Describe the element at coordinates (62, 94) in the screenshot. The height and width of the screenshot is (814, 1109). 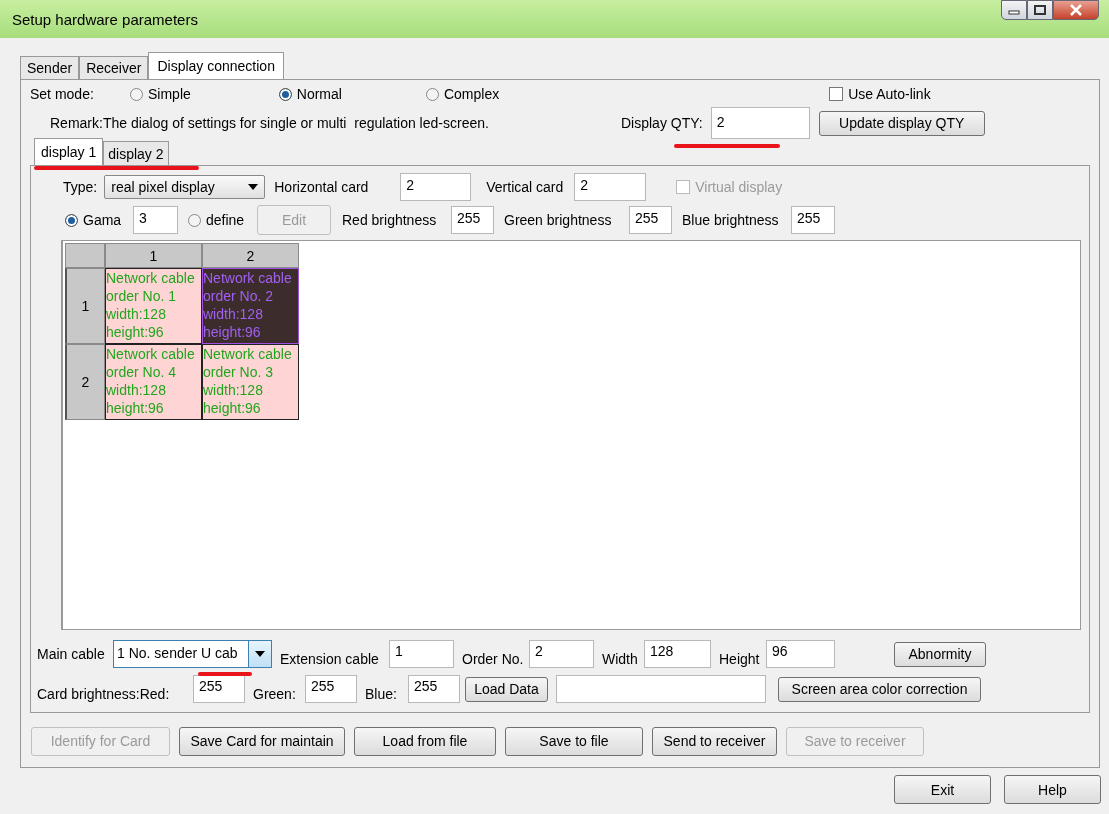
I see `set-mode-label: Set mode:` at that location.